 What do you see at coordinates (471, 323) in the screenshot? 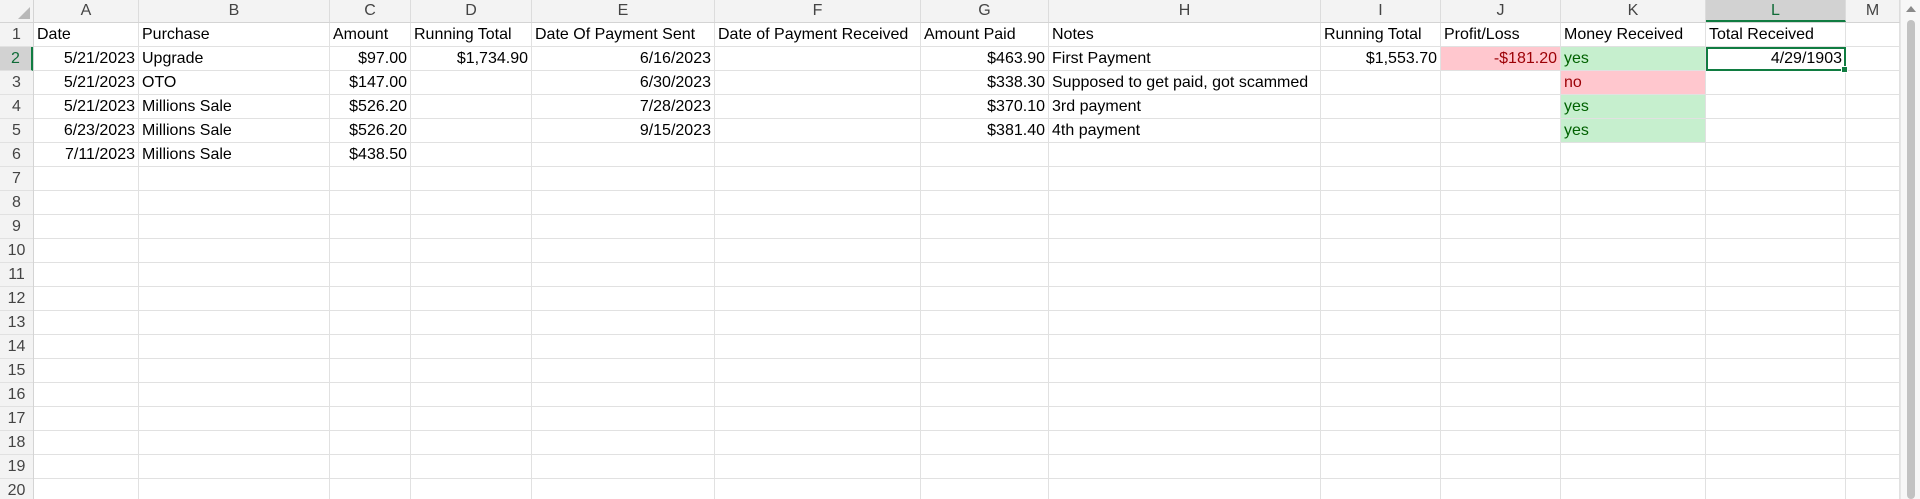
I see `cell-d13` at bounding box center [471, 323].